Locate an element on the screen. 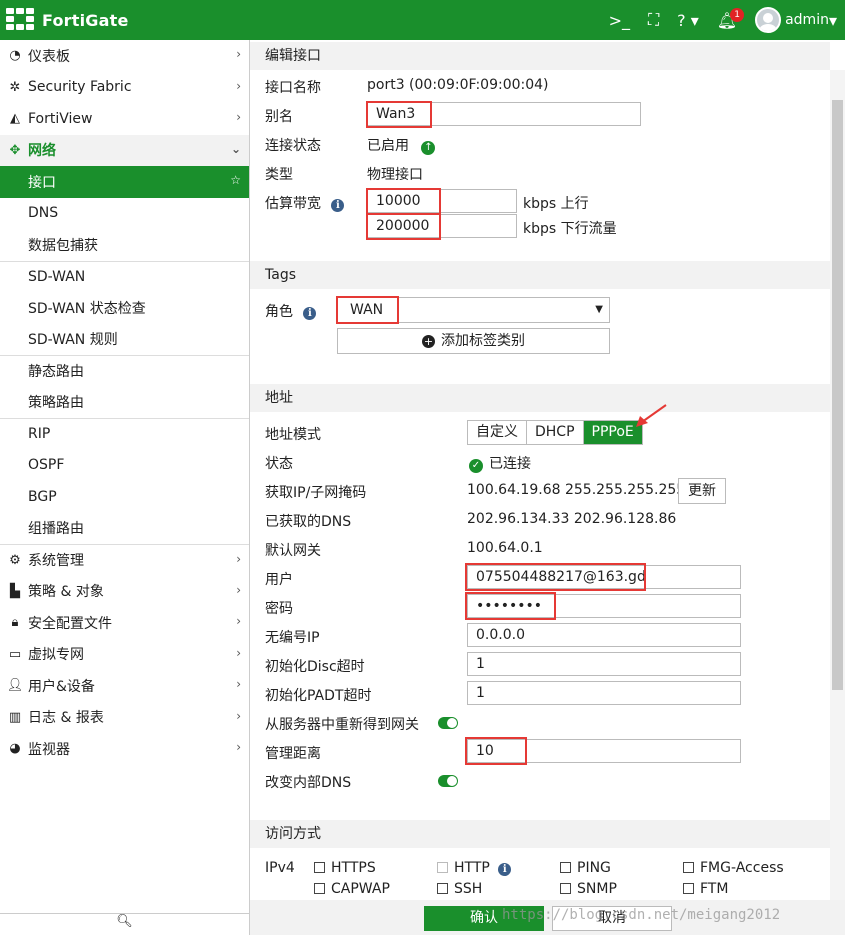 This screenshot has height=935, width=845. sidebar-item-dns: DNS is located at coordinates (124, 214).